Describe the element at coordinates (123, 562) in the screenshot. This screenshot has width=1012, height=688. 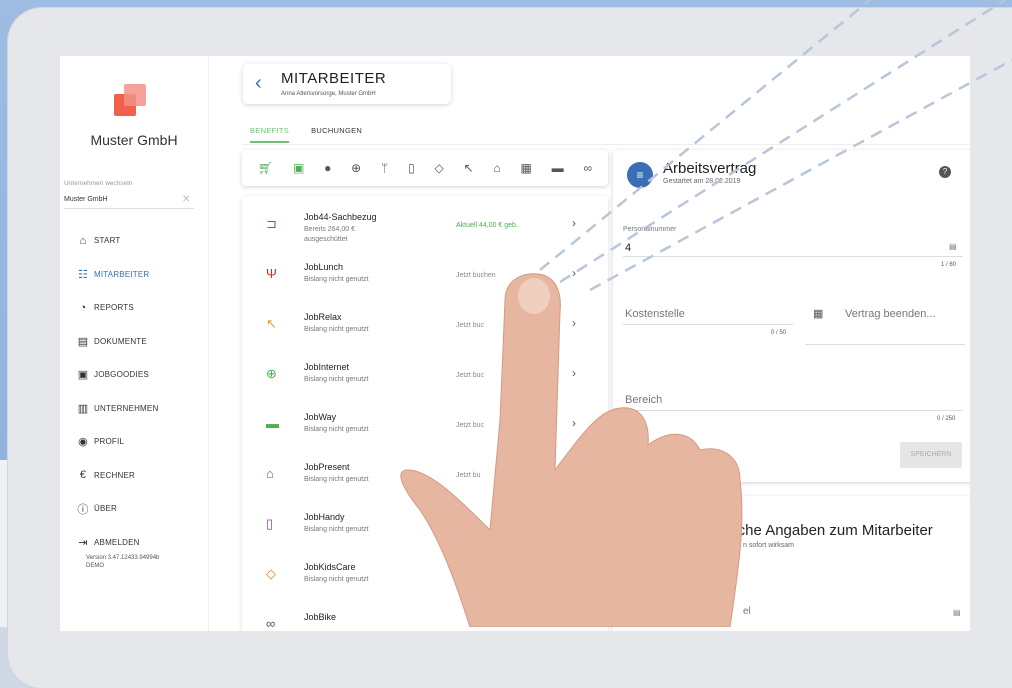
I see `version-info: Version 3.47.12433.94994b DEMO` at that location.